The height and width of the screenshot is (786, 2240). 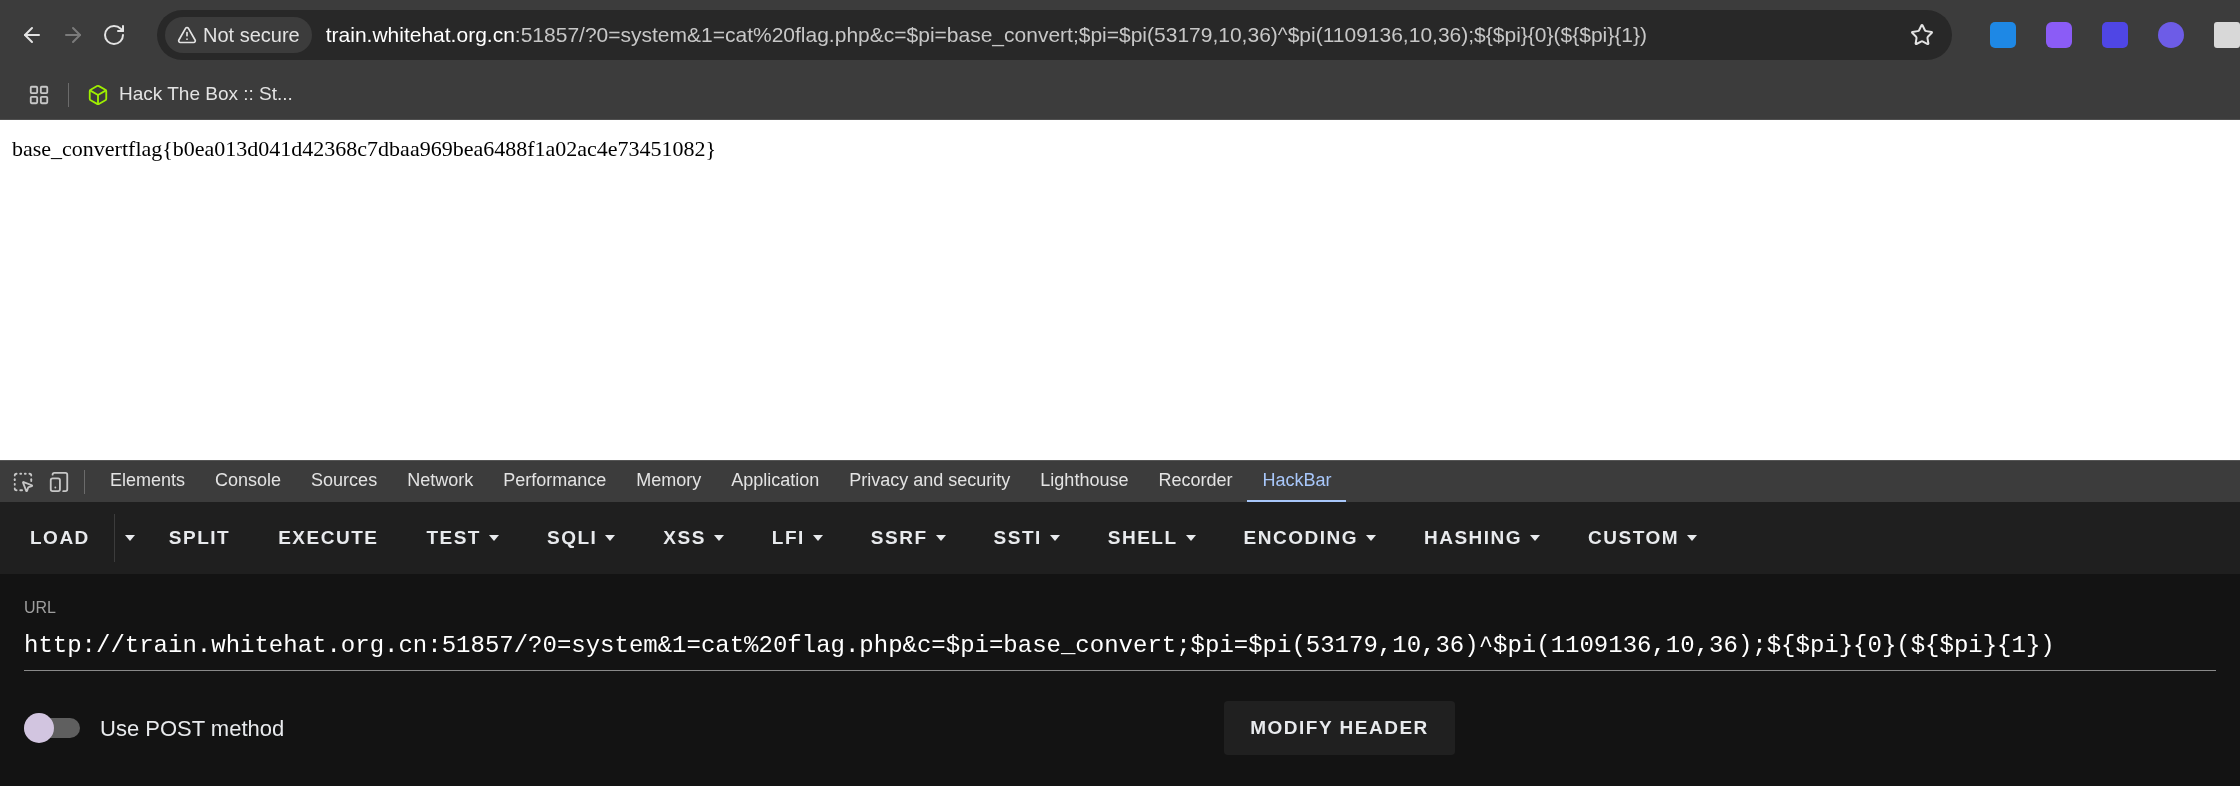 I want to click on post-method-label: Use POST method, so click(x=192, y=728).